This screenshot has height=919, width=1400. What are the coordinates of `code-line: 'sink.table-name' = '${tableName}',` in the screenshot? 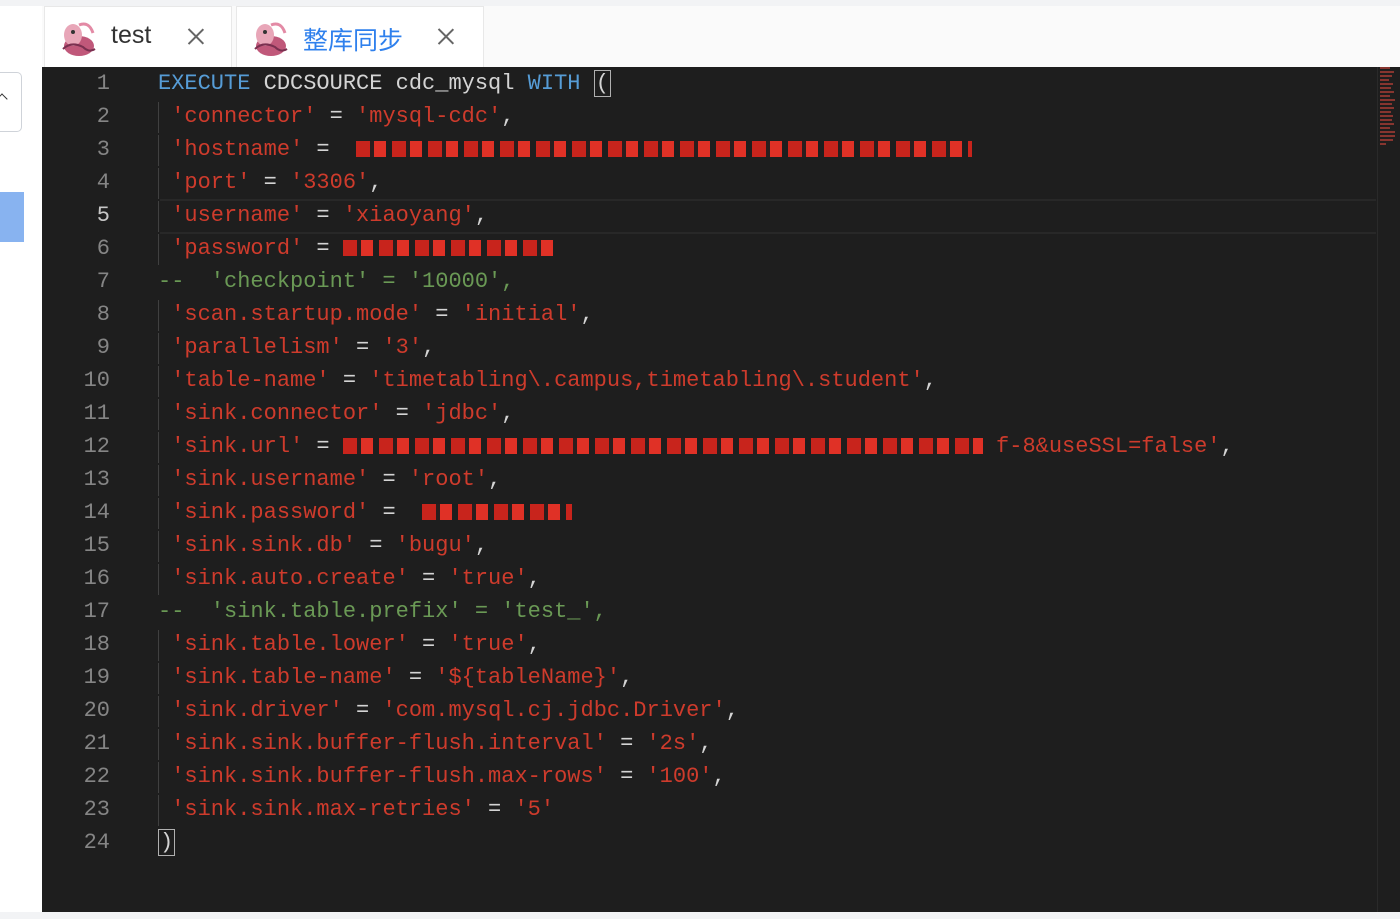 It's located at (395, 677).